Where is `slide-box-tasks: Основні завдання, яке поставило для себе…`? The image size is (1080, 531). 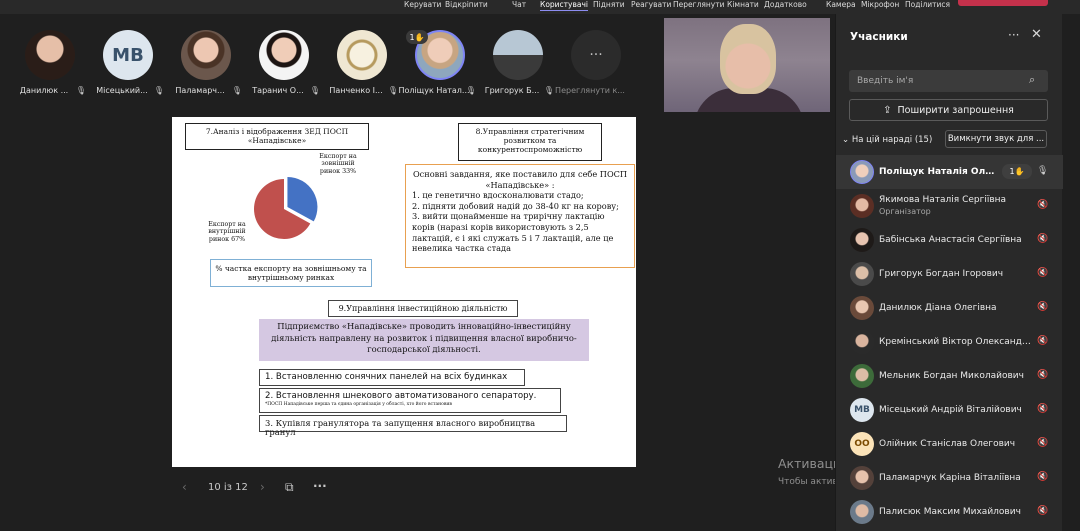 slide-box-tasks: Основні завдання, яке поставило для себе… is located at coordinates (520, 216).